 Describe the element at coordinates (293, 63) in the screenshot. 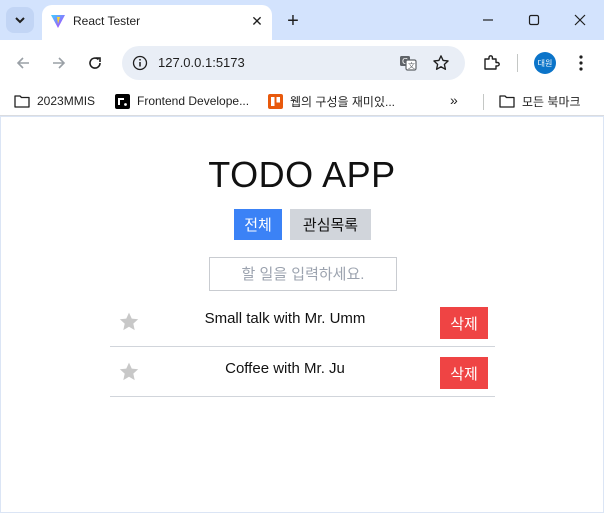

I see `address-bar: 127.0.0.1:5173 G文` at that location.